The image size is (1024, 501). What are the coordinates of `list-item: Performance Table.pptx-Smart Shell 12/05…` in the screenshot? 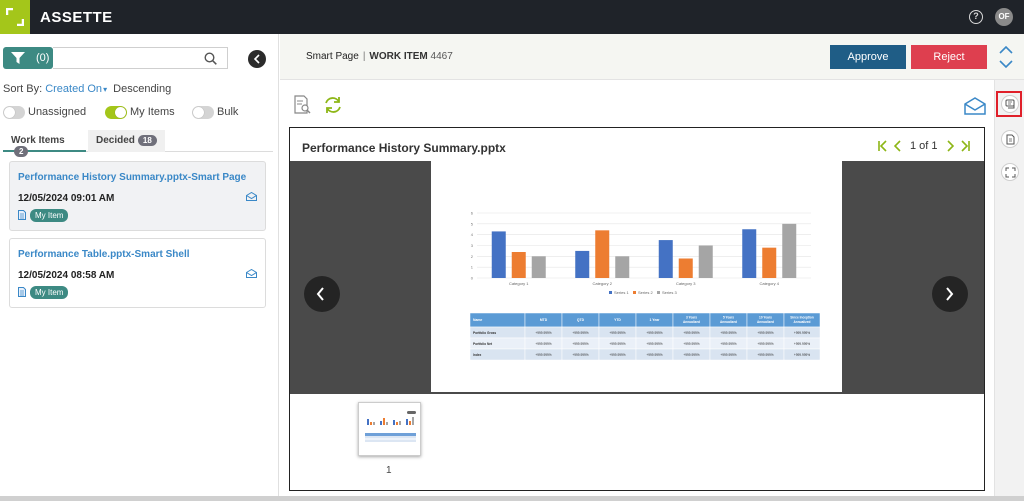 It's located at (137, 273).